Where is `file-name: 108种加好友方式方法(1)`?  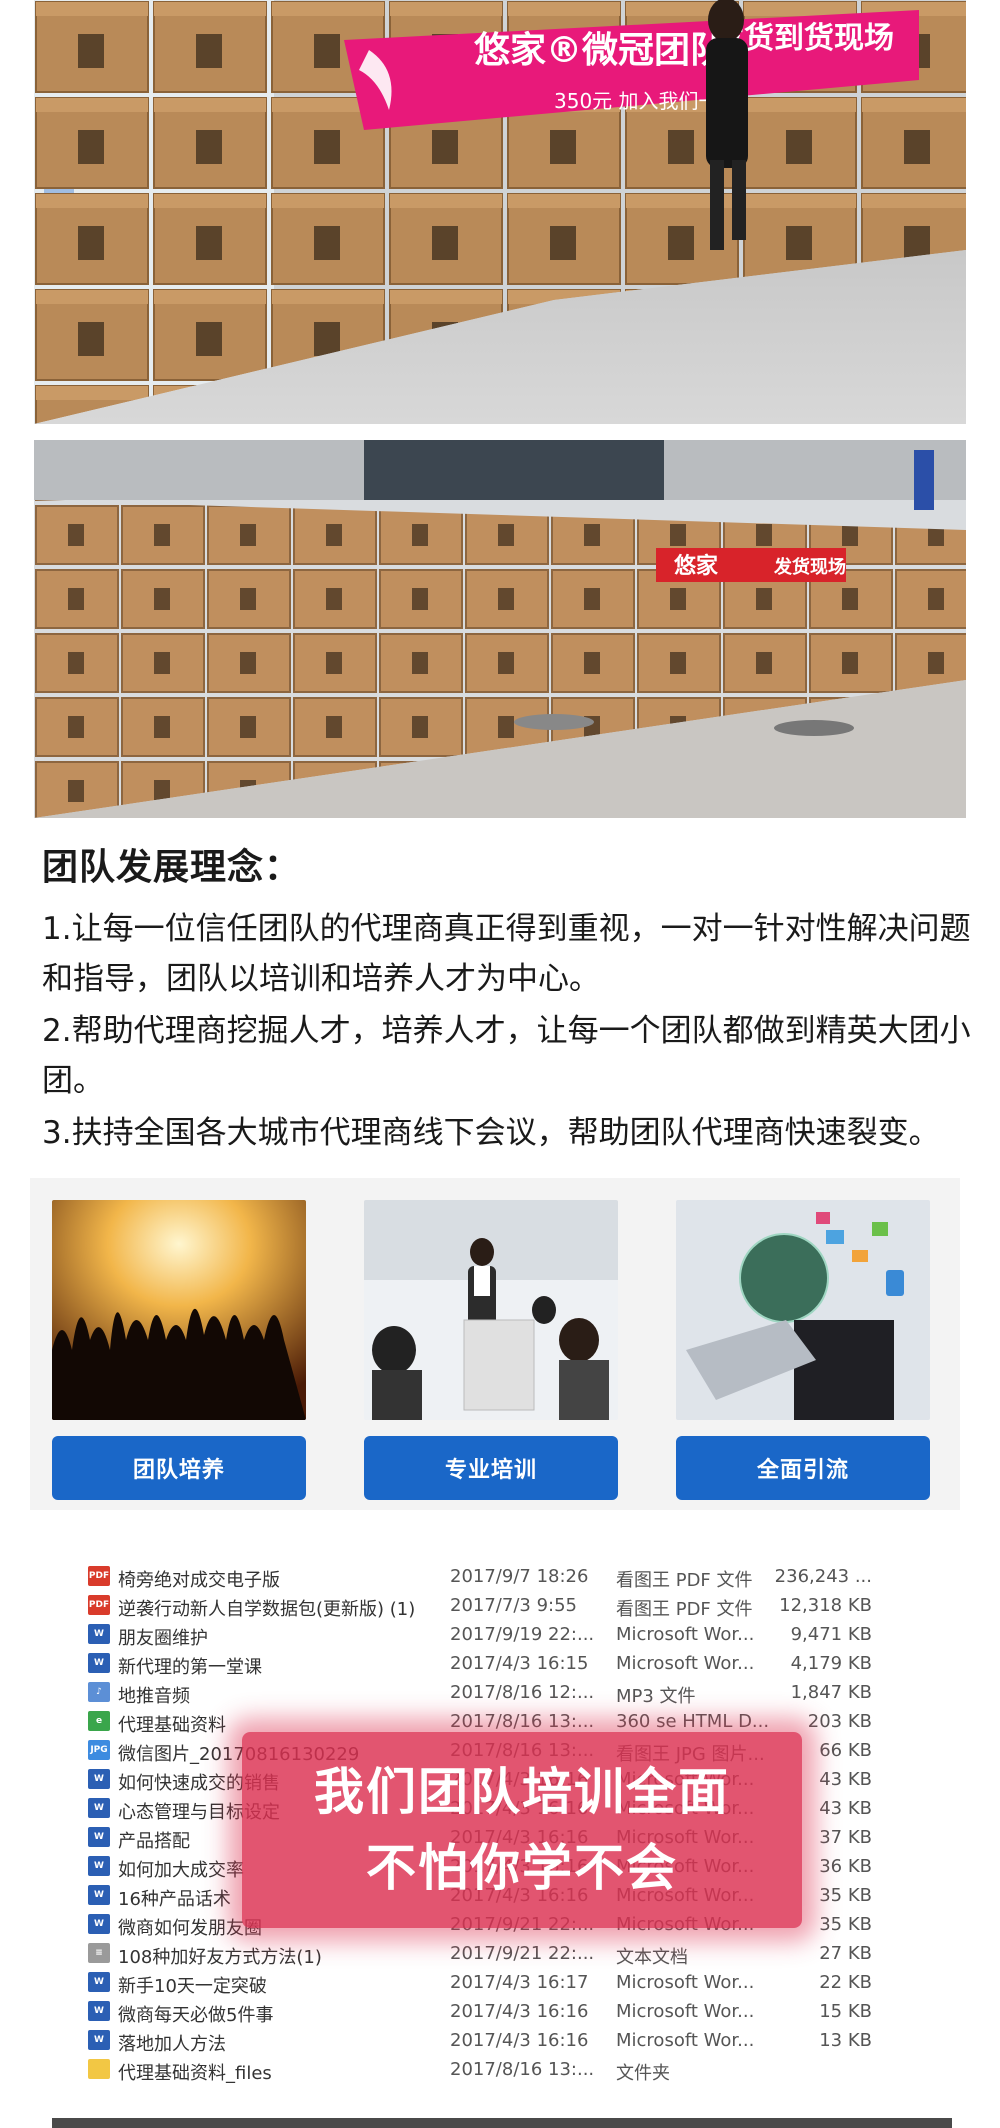
file-name: 108种加好友方式方法(1) is located at coordinates (220, 1957).